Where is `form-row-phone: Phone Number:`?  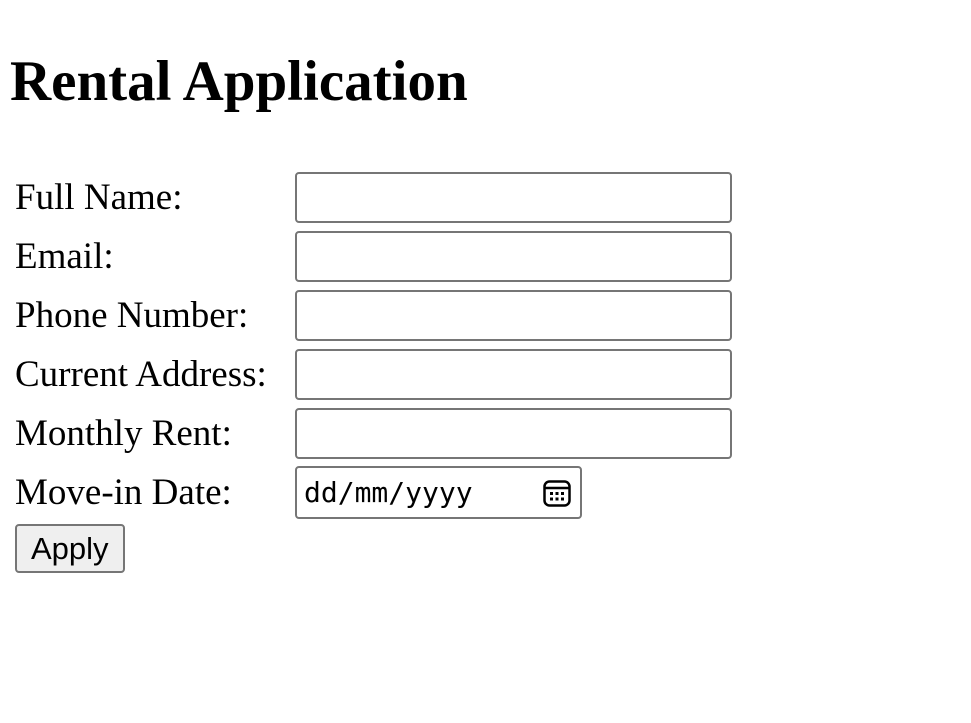
form-row-phone: Phone Number: is located at coordinates (373, 315).